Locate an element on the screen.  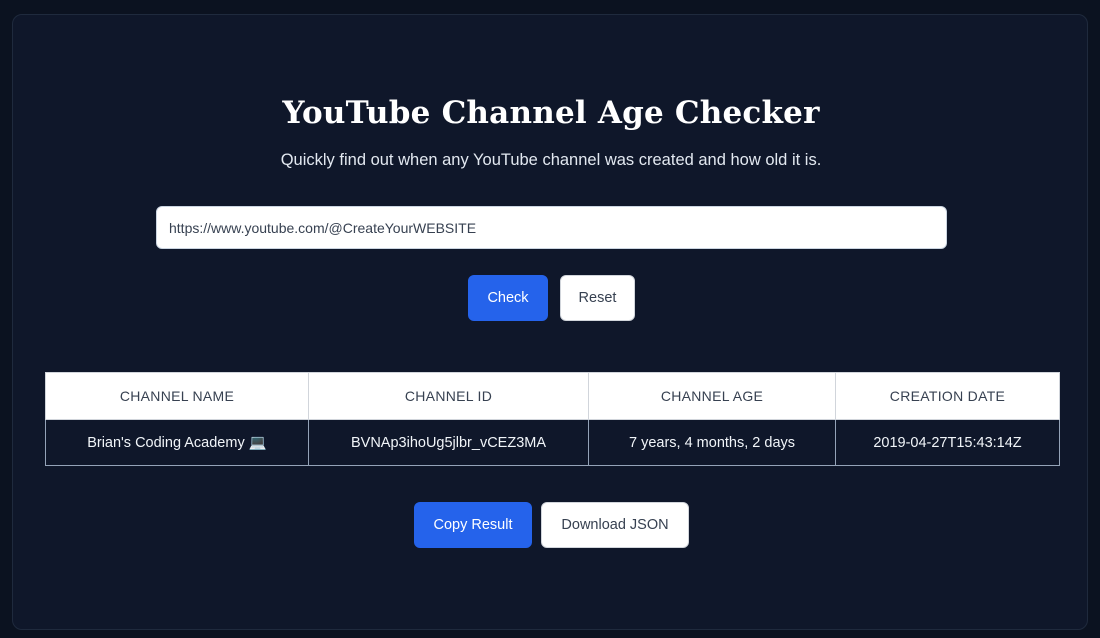
reset-button: Reset is located at coordinates (597, 298).